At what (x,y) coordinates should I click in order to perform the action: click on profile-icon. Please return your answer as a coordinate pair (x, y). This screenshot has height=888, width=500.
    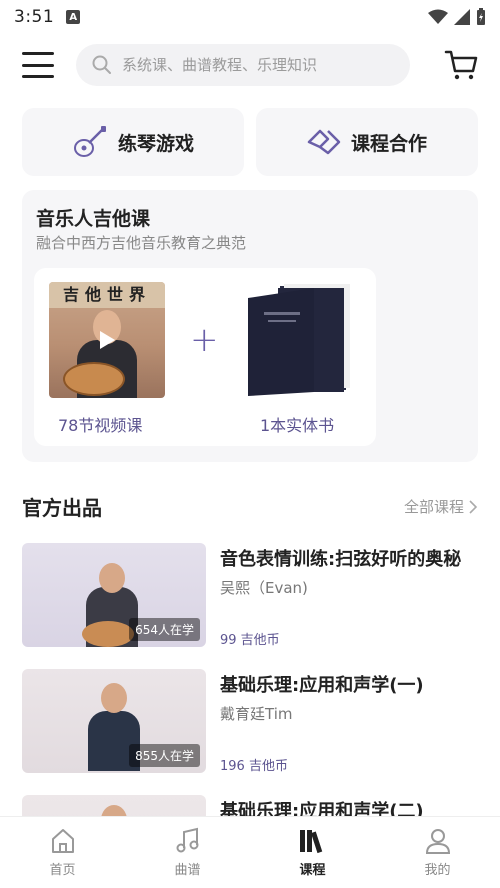
    Looking at the image, I should click on (437, 841).